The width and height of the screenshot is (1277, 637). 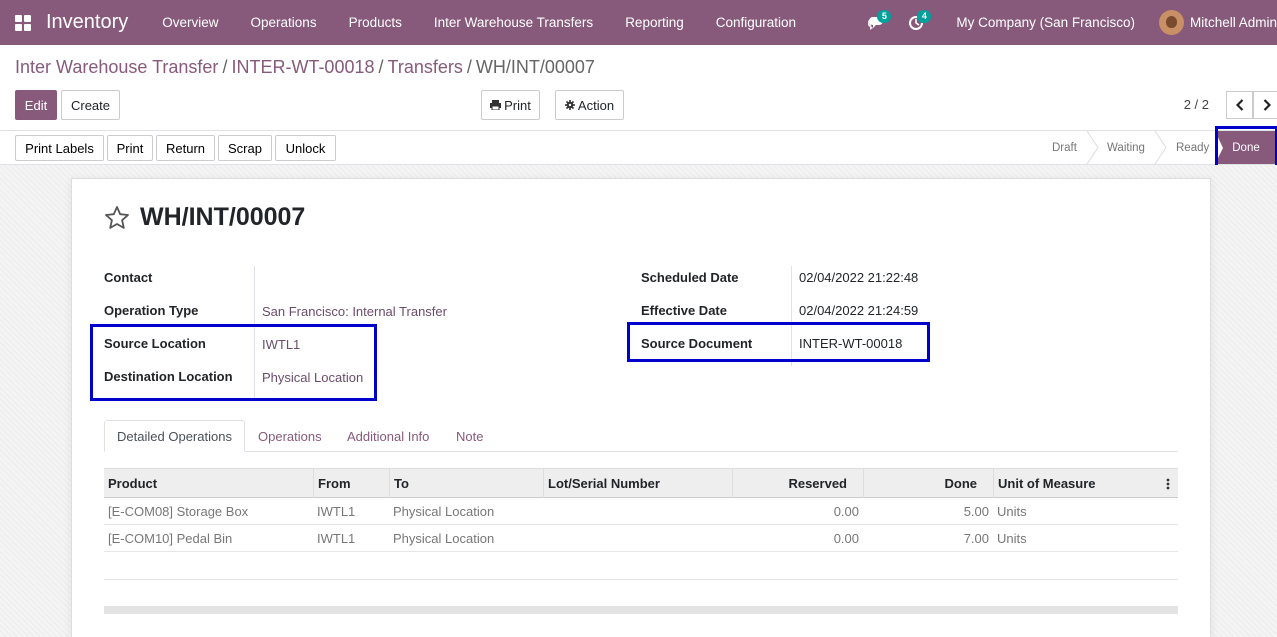 What do you see at coordinates (87, 22) in the screenshot?
I see `app-name: Inventory` at bounding box center [87, 22].